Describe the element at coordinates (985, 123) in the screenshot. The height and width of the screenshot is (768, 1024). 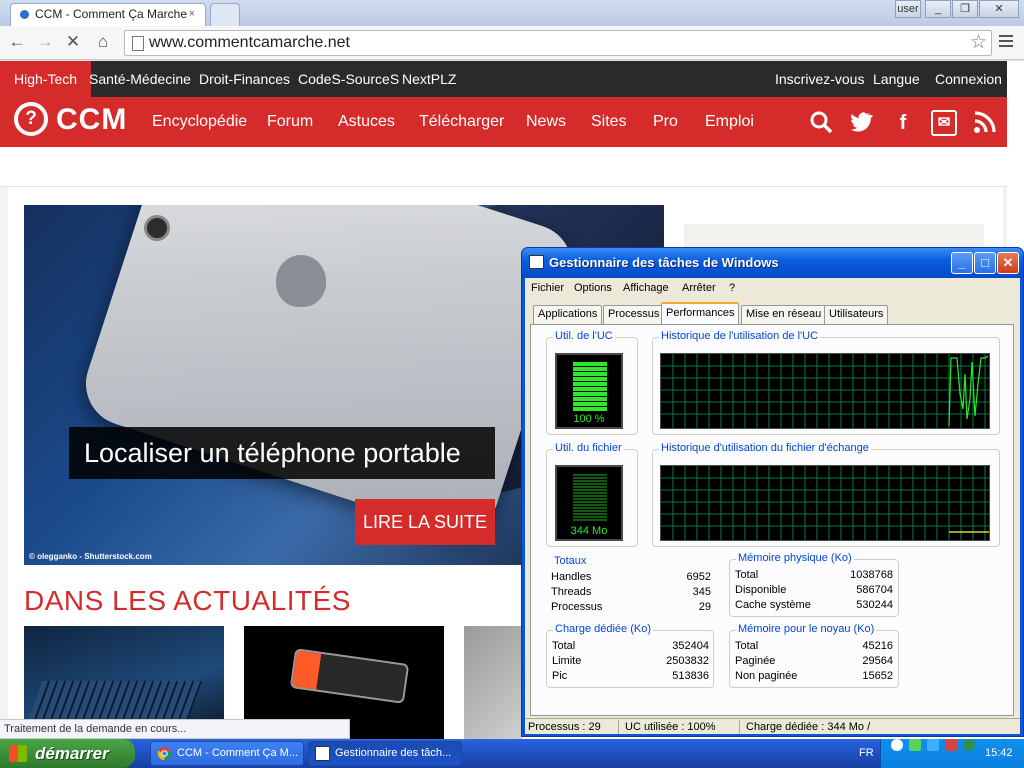
I see `rss-icon` at that location.